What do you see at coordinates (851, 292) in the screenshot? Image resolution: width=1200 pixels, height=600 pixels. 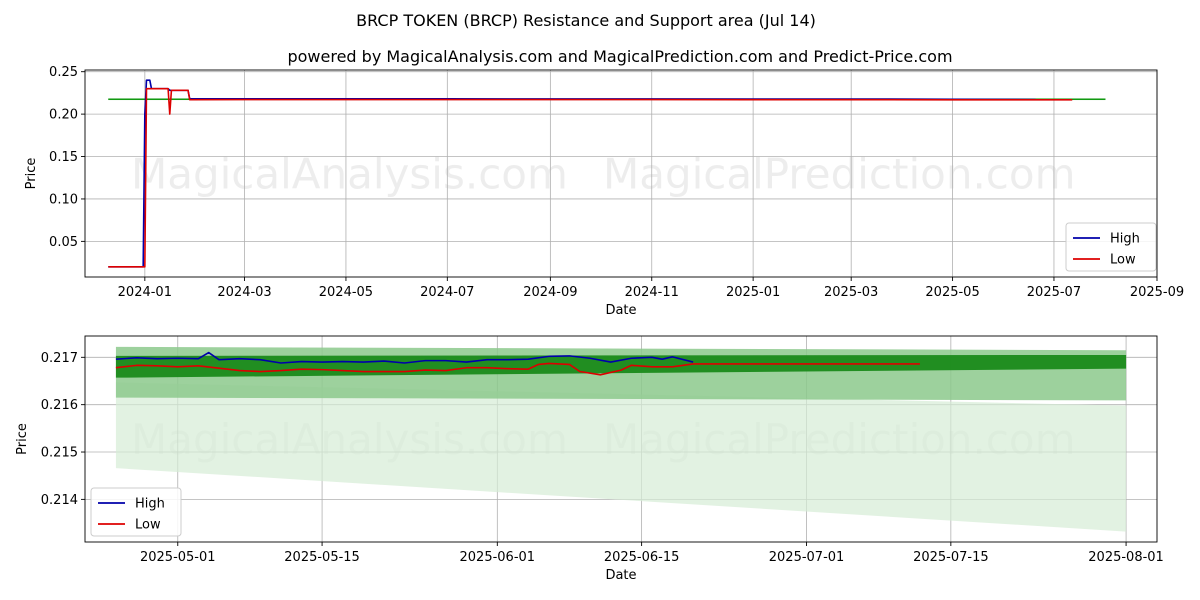 I see `x-tick-label: 2025-03` at bounding box center [851, 292].